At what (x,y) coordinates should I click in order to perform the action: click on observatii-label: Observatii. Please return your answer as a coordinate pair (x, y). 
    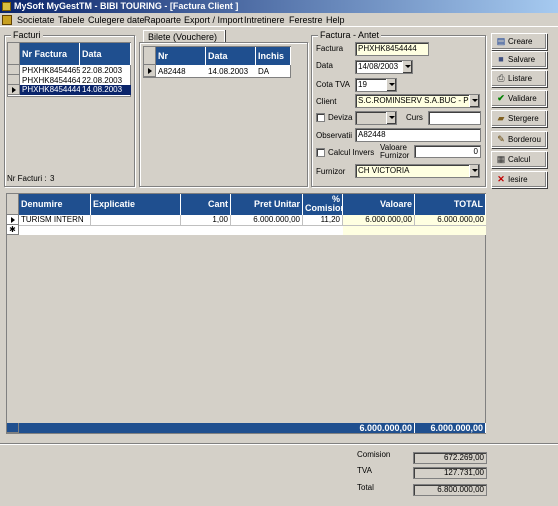
    Looking at the image, I should click on (334, 135).